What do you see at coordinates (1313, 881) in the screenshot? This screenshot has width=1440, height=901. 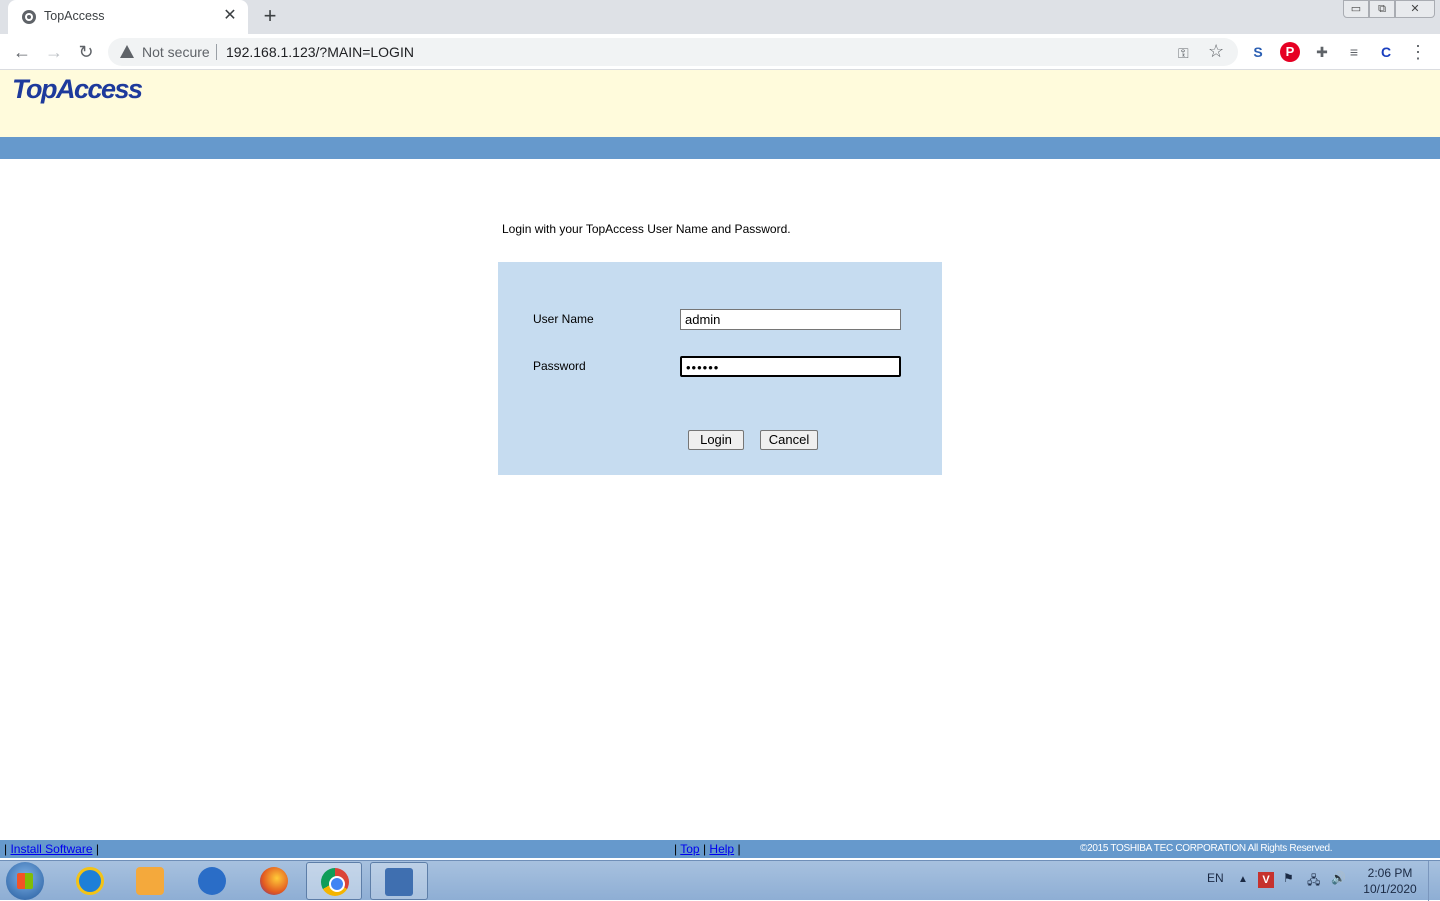 I see `network-icon: 🖧` at bounding box center [1313, 881].